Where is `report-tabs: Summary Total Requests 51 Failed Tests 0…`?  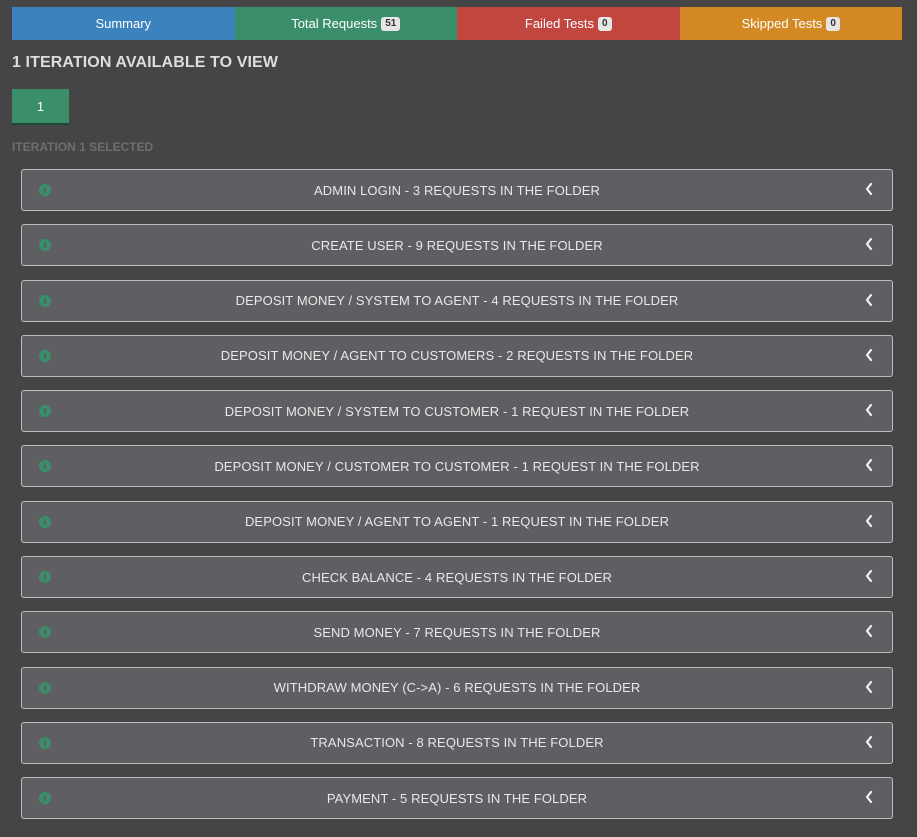 report-tabs: Summary Total Requests 51 Failed Tests 0… is located at coordinates (457, 23).